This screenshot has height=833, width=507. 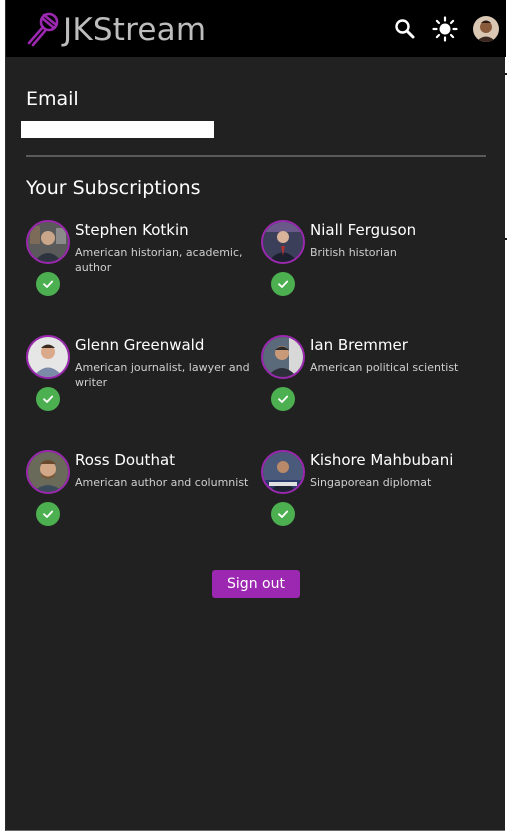 What do you see at coordinates (378, 270) in the screenshot?
I see `subscription-card: Niall Ferguson British historian` at bounding box center [378, 270].